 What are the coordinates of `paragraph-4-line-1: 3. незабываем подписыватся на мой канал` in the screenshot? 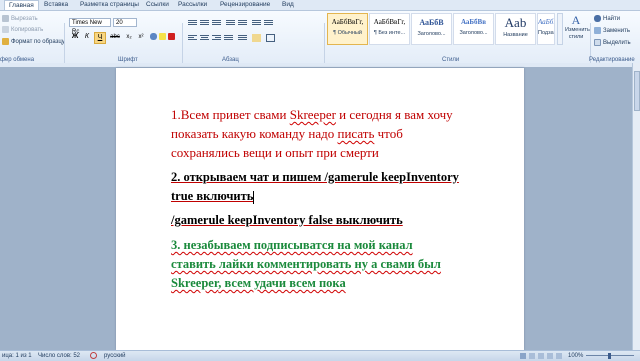 It's located at (292, 245).